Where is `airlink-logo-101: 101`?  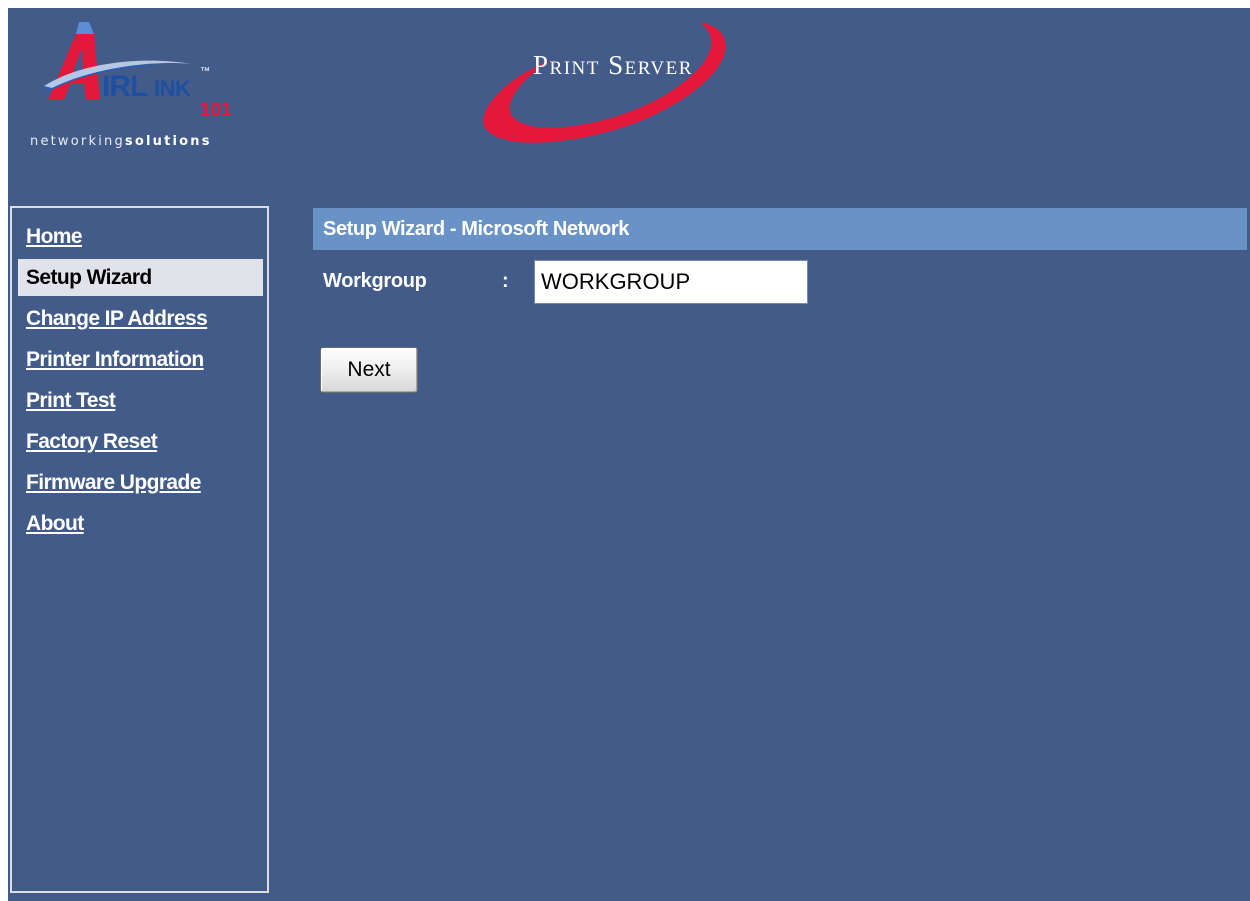
airlink-logo-101: 101 is located at coordinates (216, 110).